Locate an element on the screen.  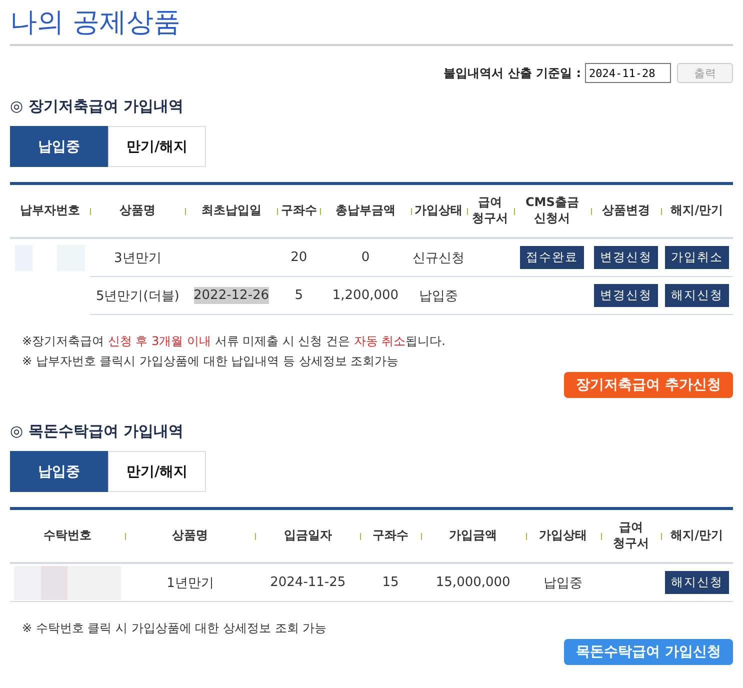
table-cell: 1년만기 is located at coordinates (190, 583).